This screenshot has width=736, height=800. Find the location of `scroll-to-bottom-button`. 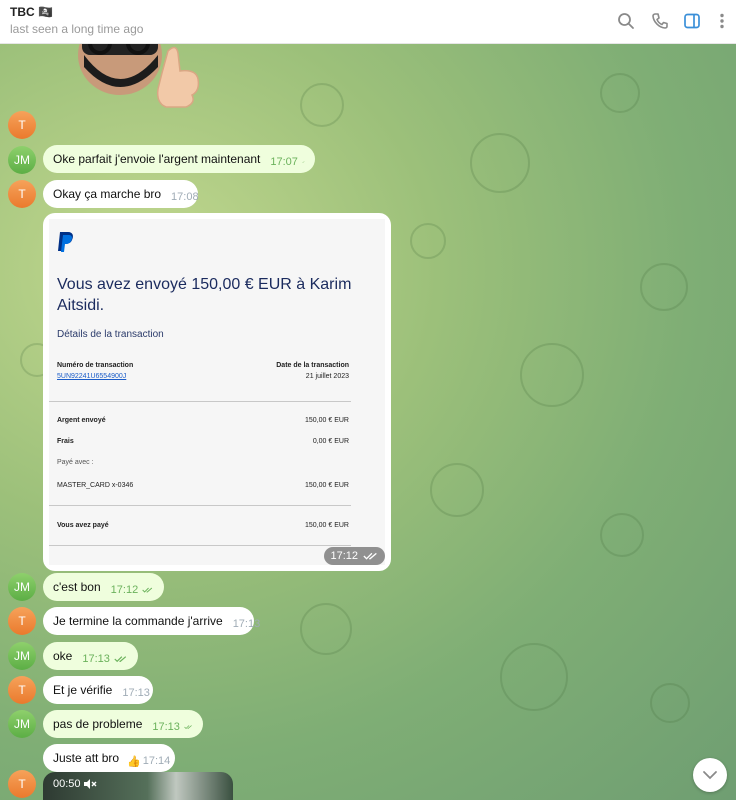

scroll-to-bottom-button is located at coordinates (710, 775).